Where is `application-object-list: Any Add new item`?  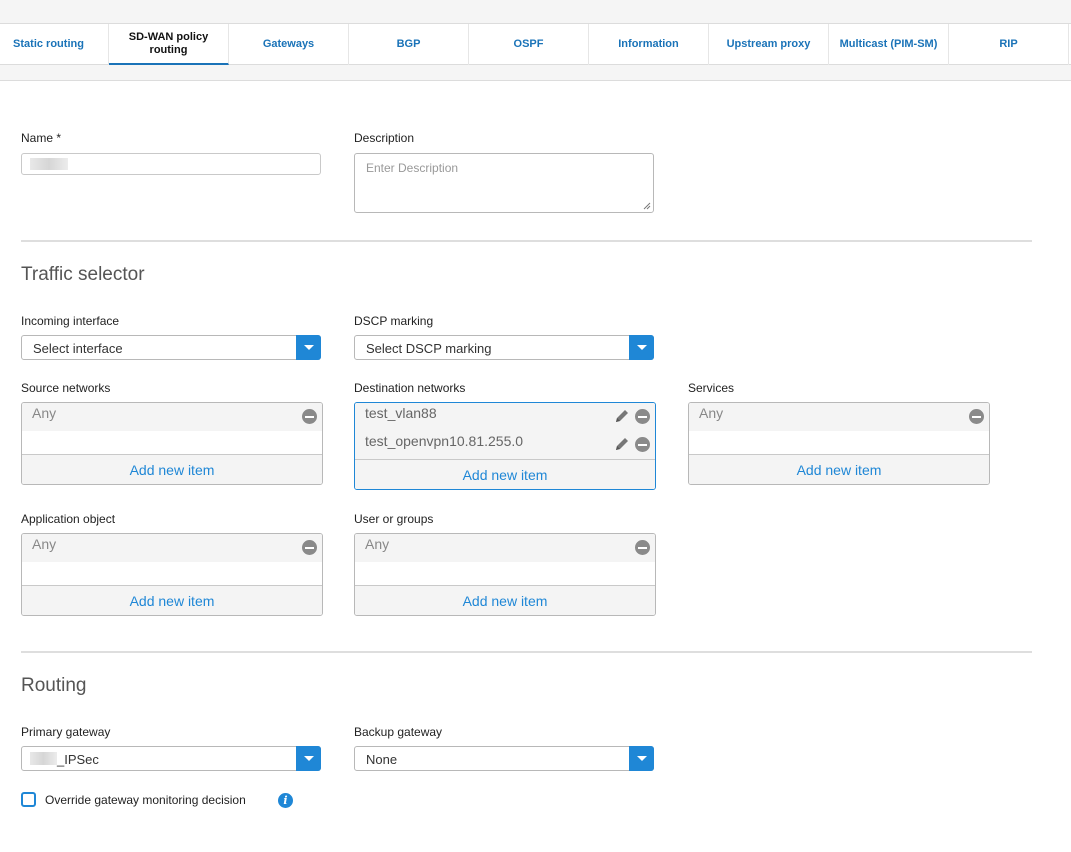
application-object-list: Any Add new item is located at coordinates (172, 574).